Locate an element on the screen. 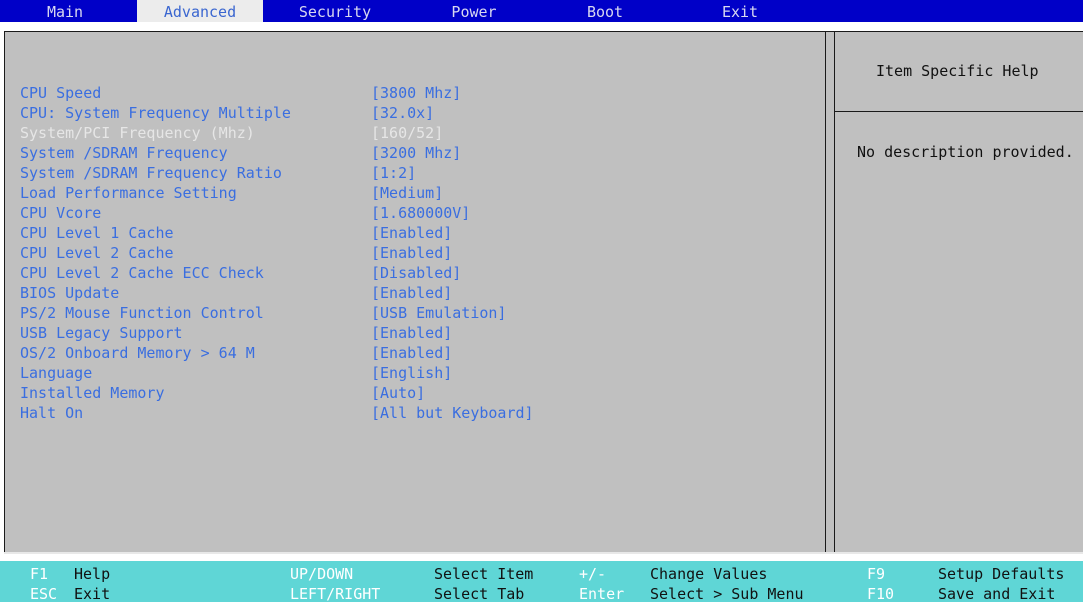 This screenshot has height=605, width=1083. setting-installed-memory: Installed Memory [Auto] is located at coordinates (222, 393).